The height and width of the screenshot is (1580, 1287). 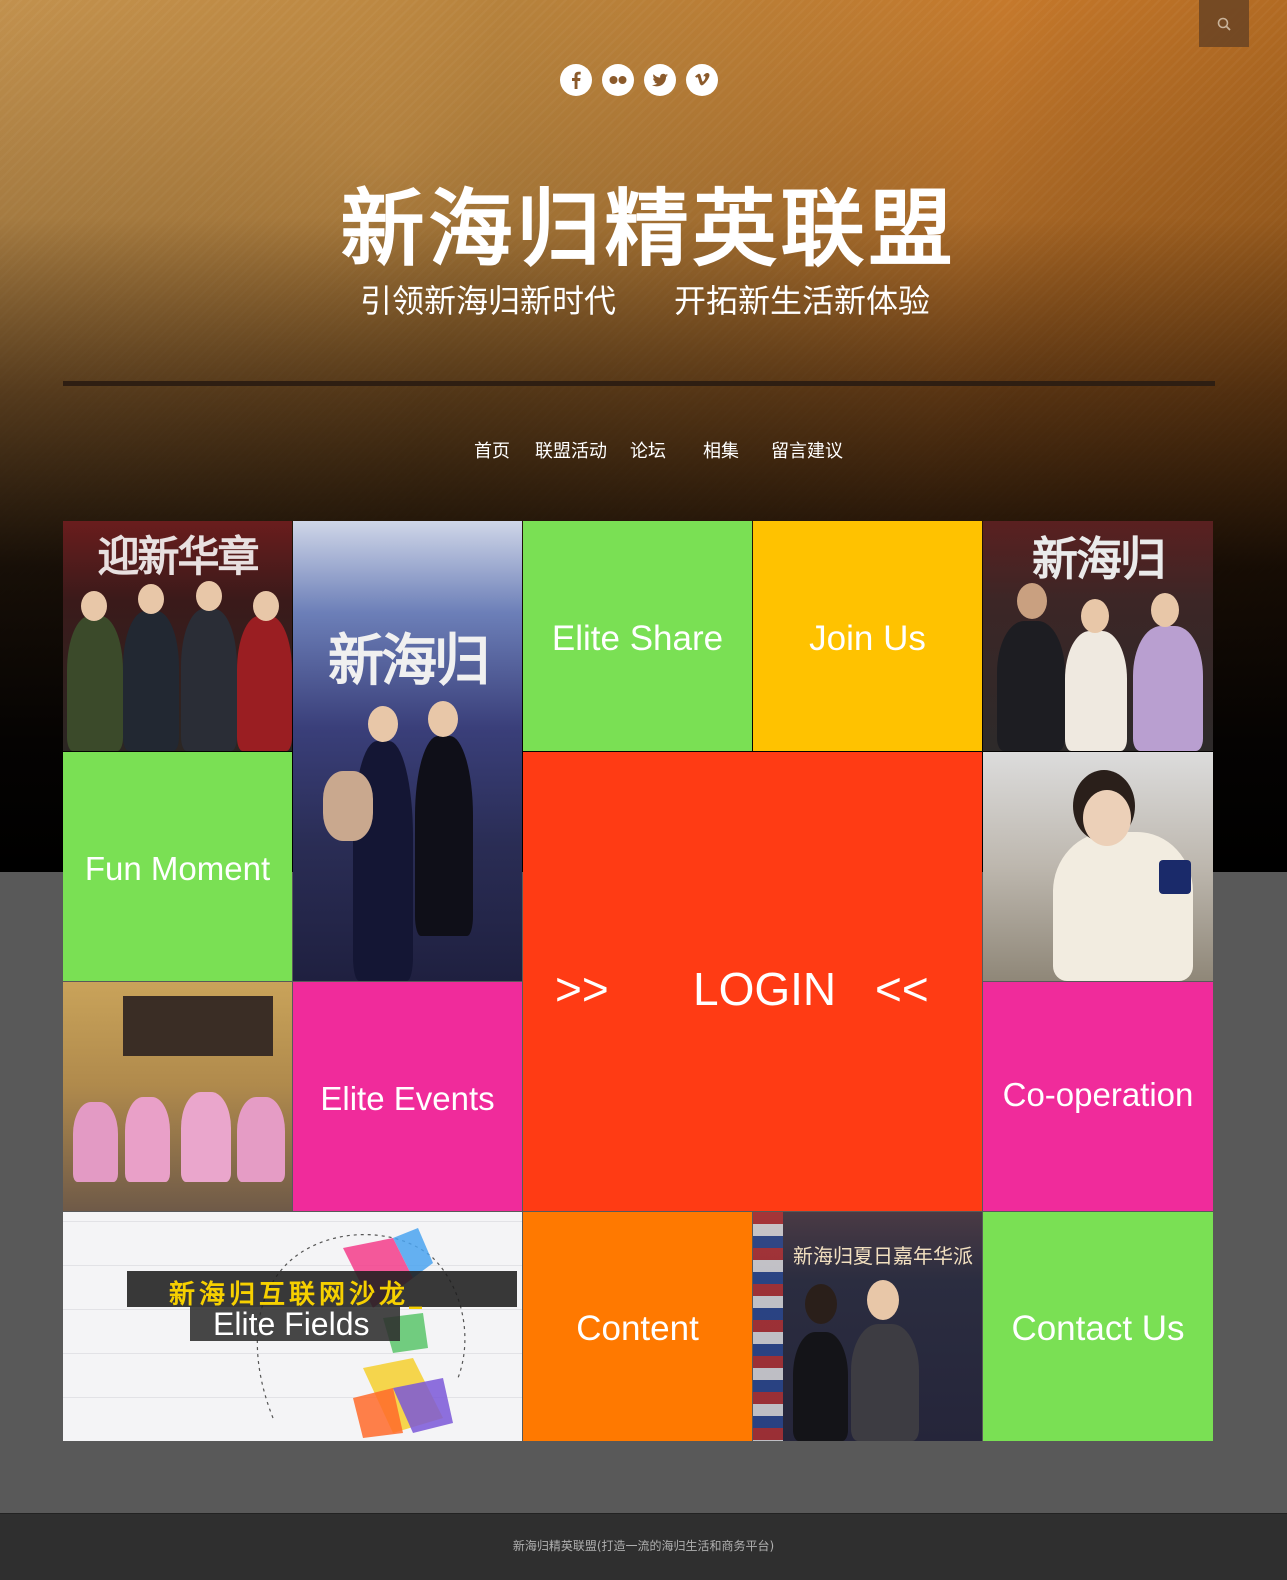 I want to click on fun-moment-label: Fun Moment, so click(x=177, y=868).